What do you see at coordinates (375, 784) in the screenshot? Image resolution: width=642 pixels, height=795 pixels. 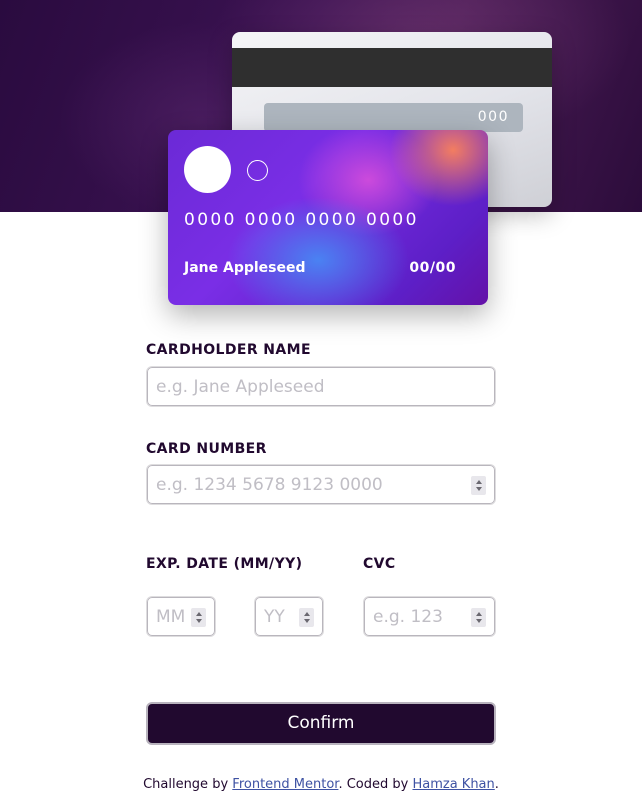 I see `footer-middle: . Coded by` at bounding box center [375, 784].